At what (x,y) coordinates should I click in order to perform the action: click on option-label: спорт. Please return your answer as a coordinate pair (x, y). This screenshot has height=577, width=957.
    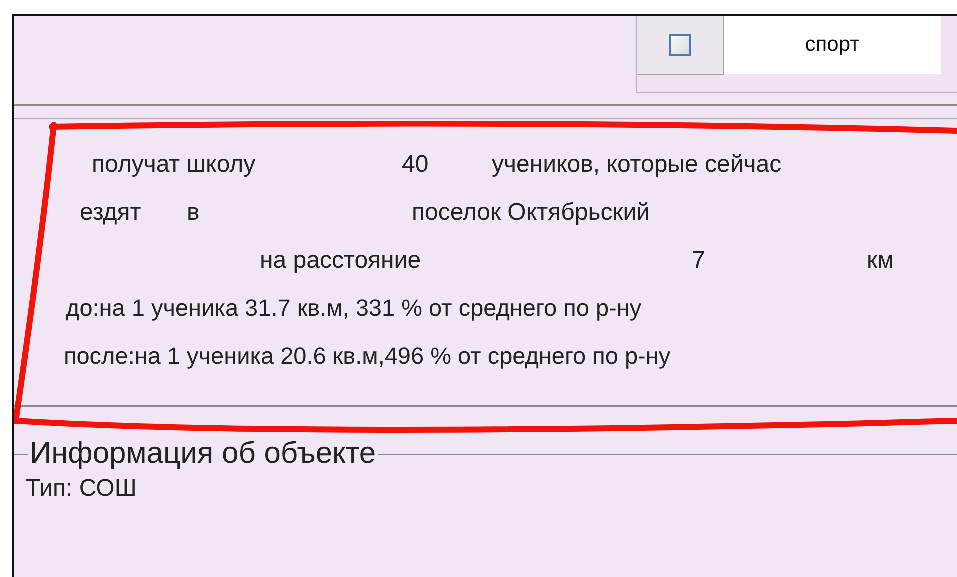
    Looking at the image, I should click on (832, 45).